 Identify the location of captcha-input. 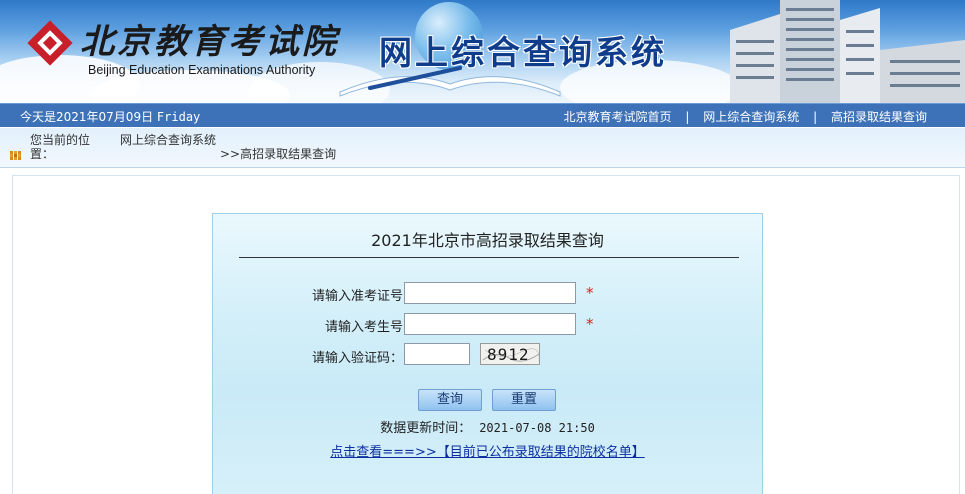
(437, 354).